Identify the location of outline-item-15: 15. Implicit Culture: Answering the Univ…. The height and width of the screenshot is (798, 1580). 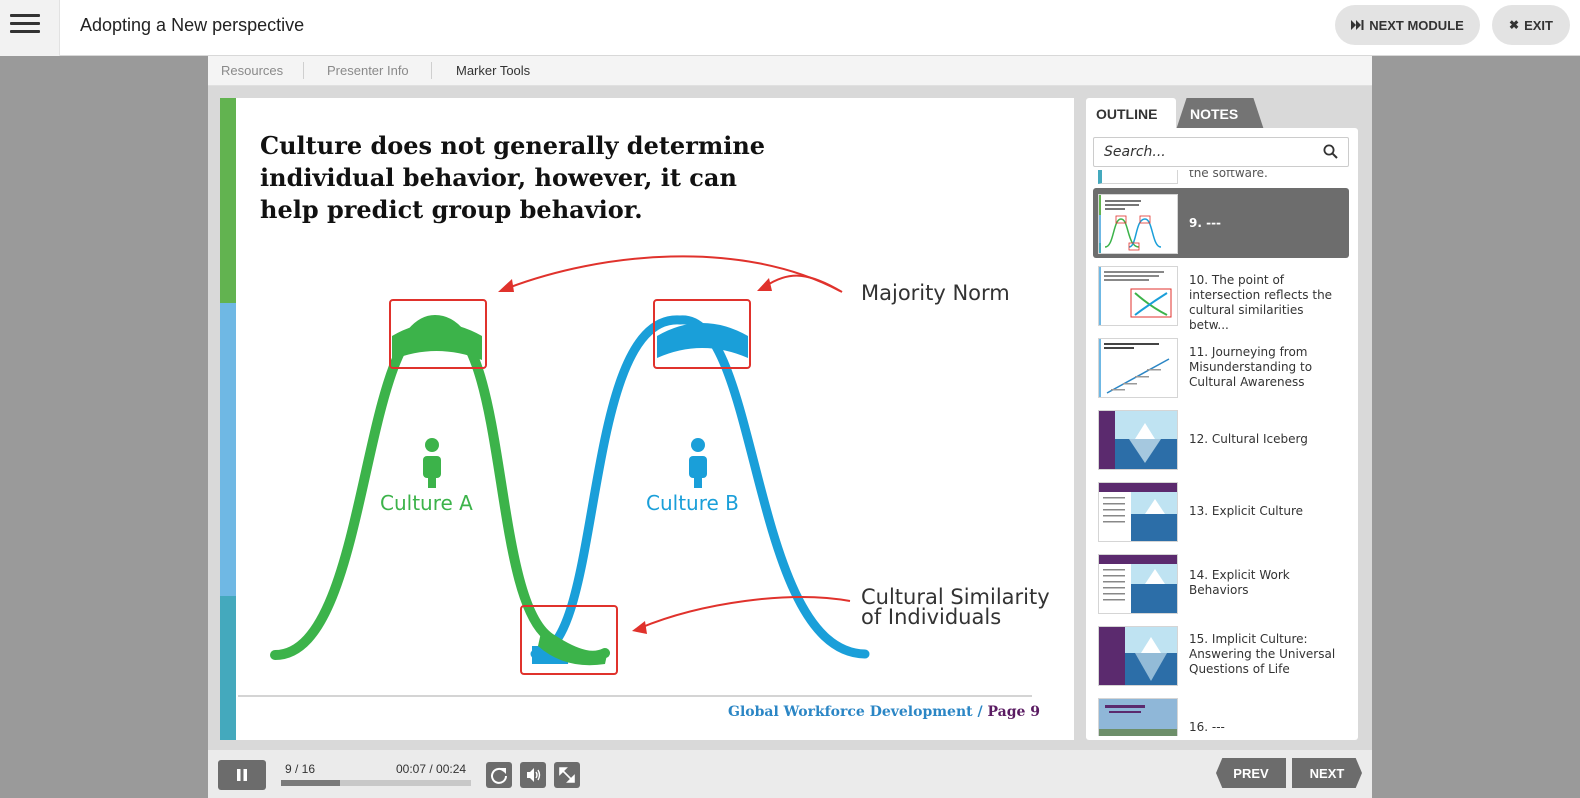
(1221, 655).